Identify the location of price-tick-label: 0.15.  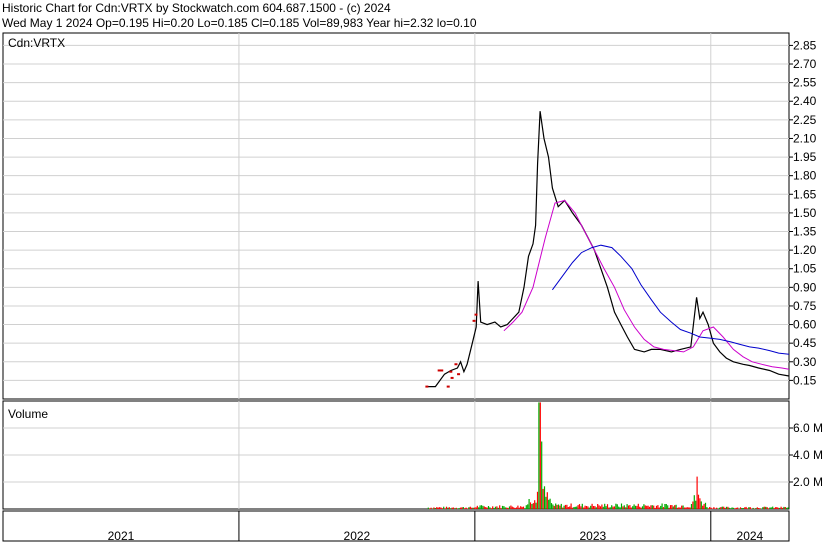
(805, 380).